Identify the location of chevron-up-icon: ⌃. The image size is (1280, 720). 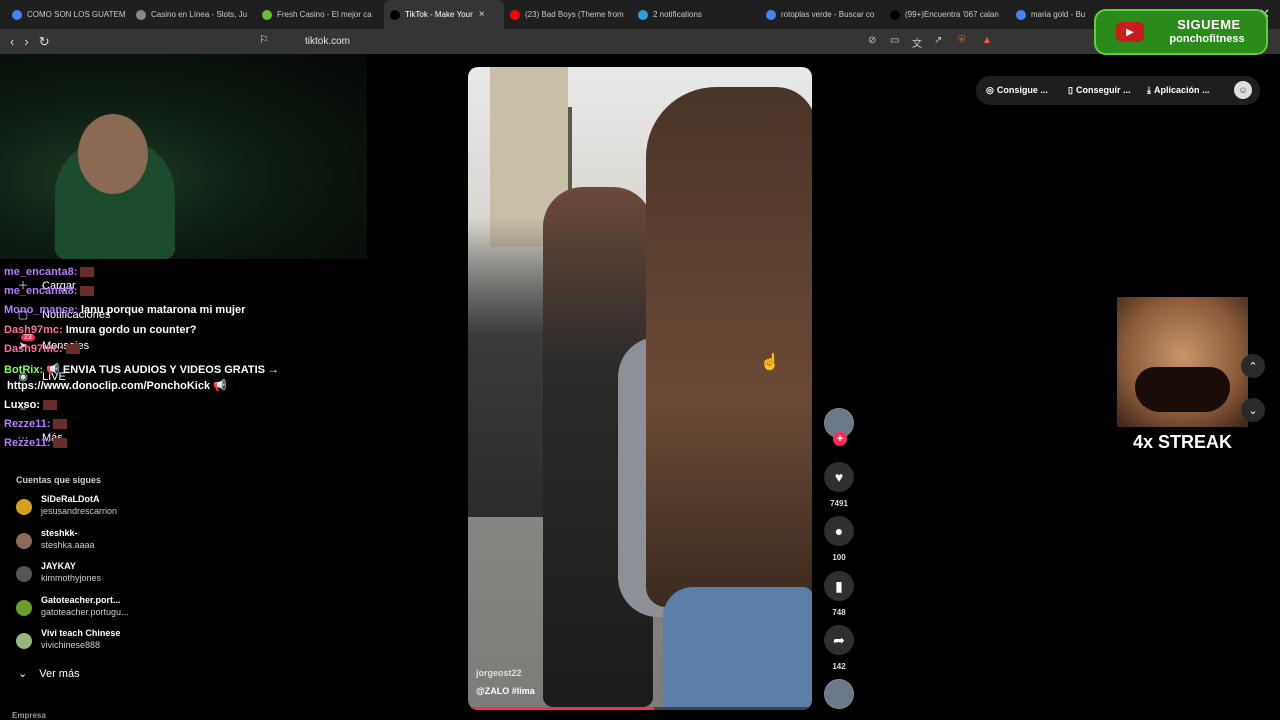
(1253, 366).